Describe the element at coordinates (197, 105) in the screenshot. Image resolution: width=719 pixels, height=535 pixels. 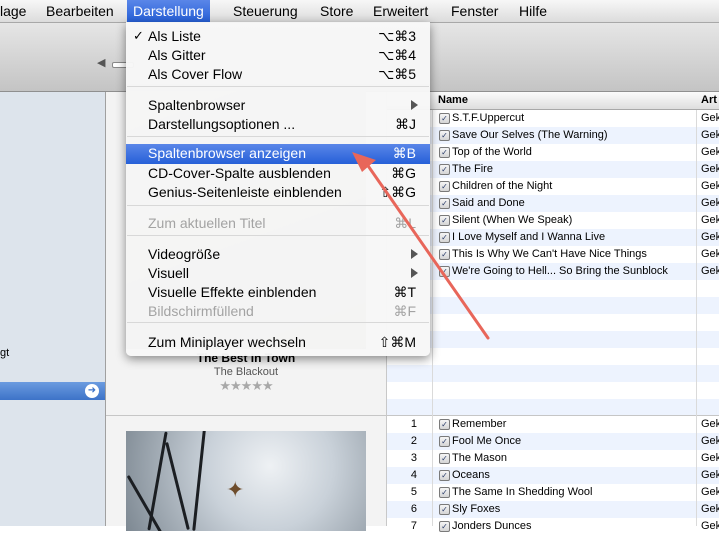
I see `menu-item-label: Spaltenbrowser` at that location.